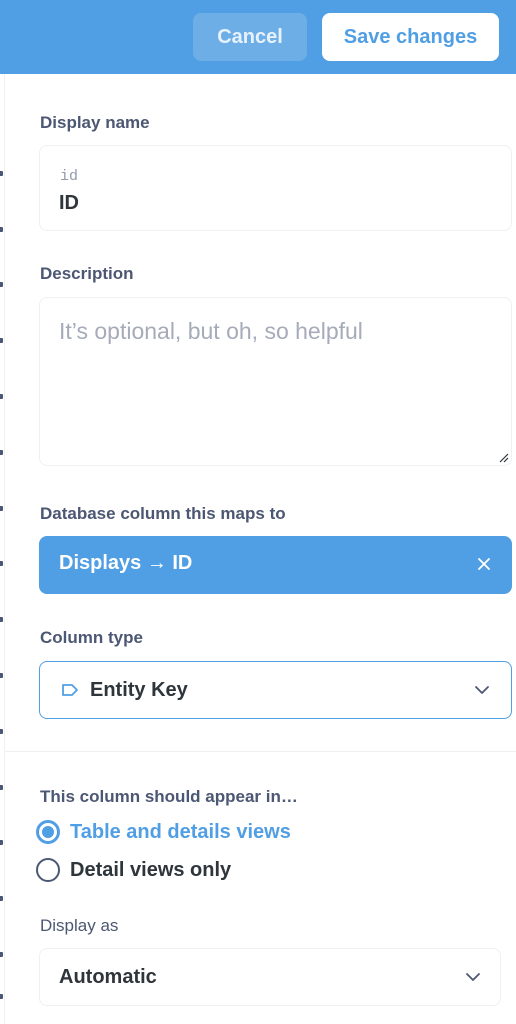 Image resolution: width=516 pixels, height=1024 pixels. I want to click on display-as-select: Automatic, so click(270, 977).